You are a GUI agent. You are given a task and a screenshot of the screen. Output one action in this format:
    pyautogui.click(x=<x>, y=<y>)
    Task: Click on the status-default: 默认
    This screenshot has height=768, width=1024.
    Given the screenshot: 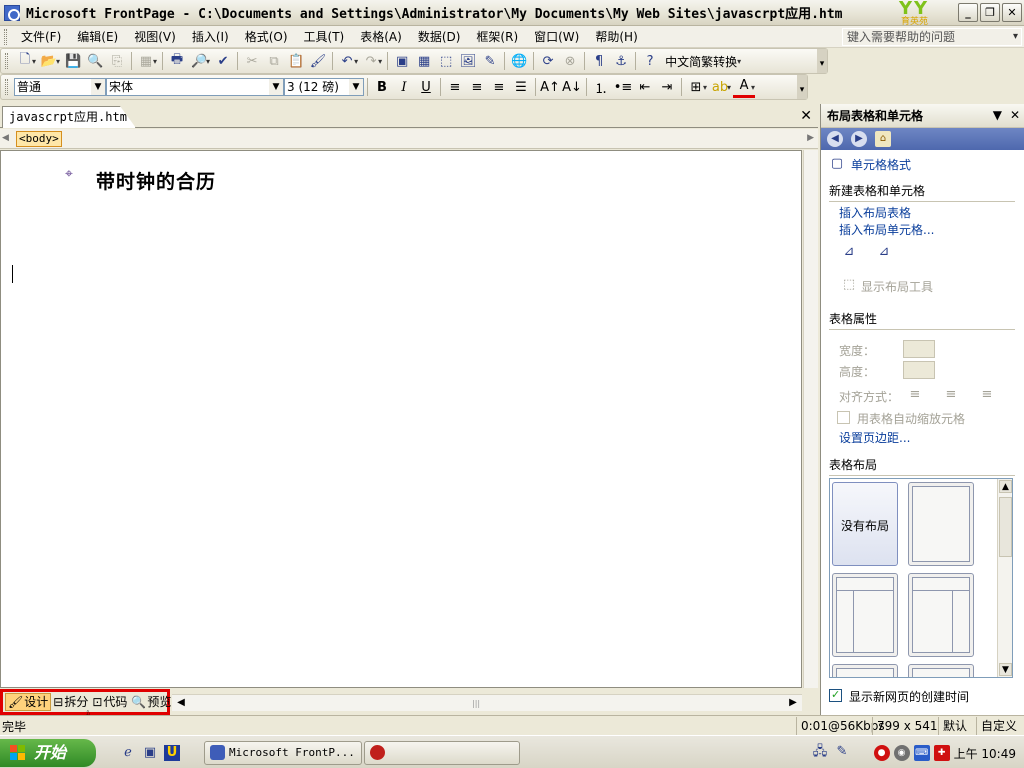 What is the action you would take?
    pyautogui.click(x=954, y=726)
    